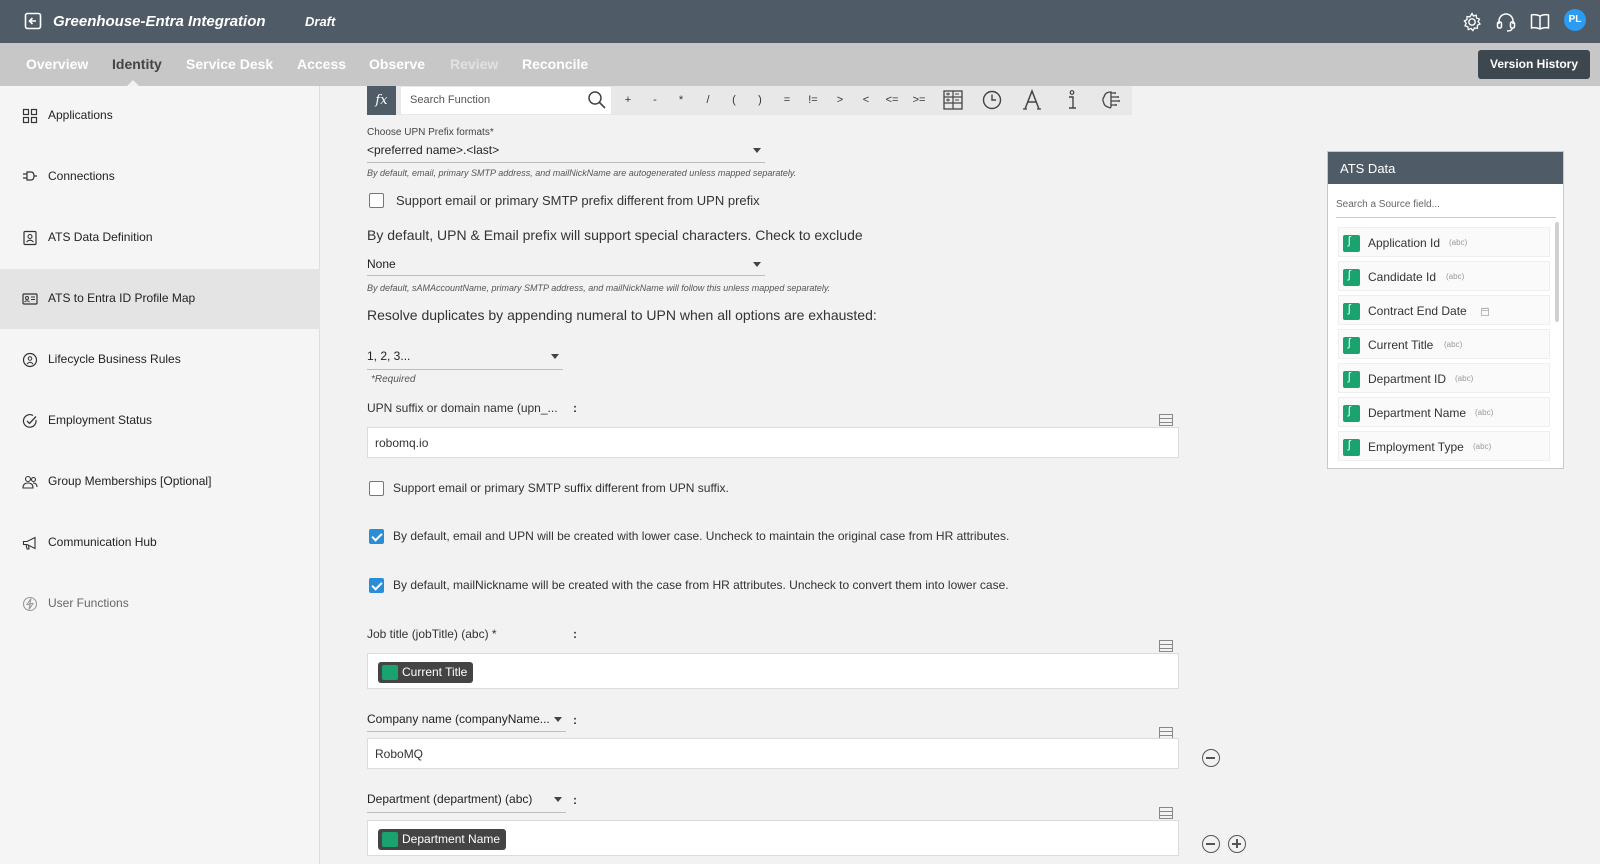 This screenshot has width=1600, height=864. I want to click on sidebar-item-label: Lifecycle Business Rules, so click(114, 359).